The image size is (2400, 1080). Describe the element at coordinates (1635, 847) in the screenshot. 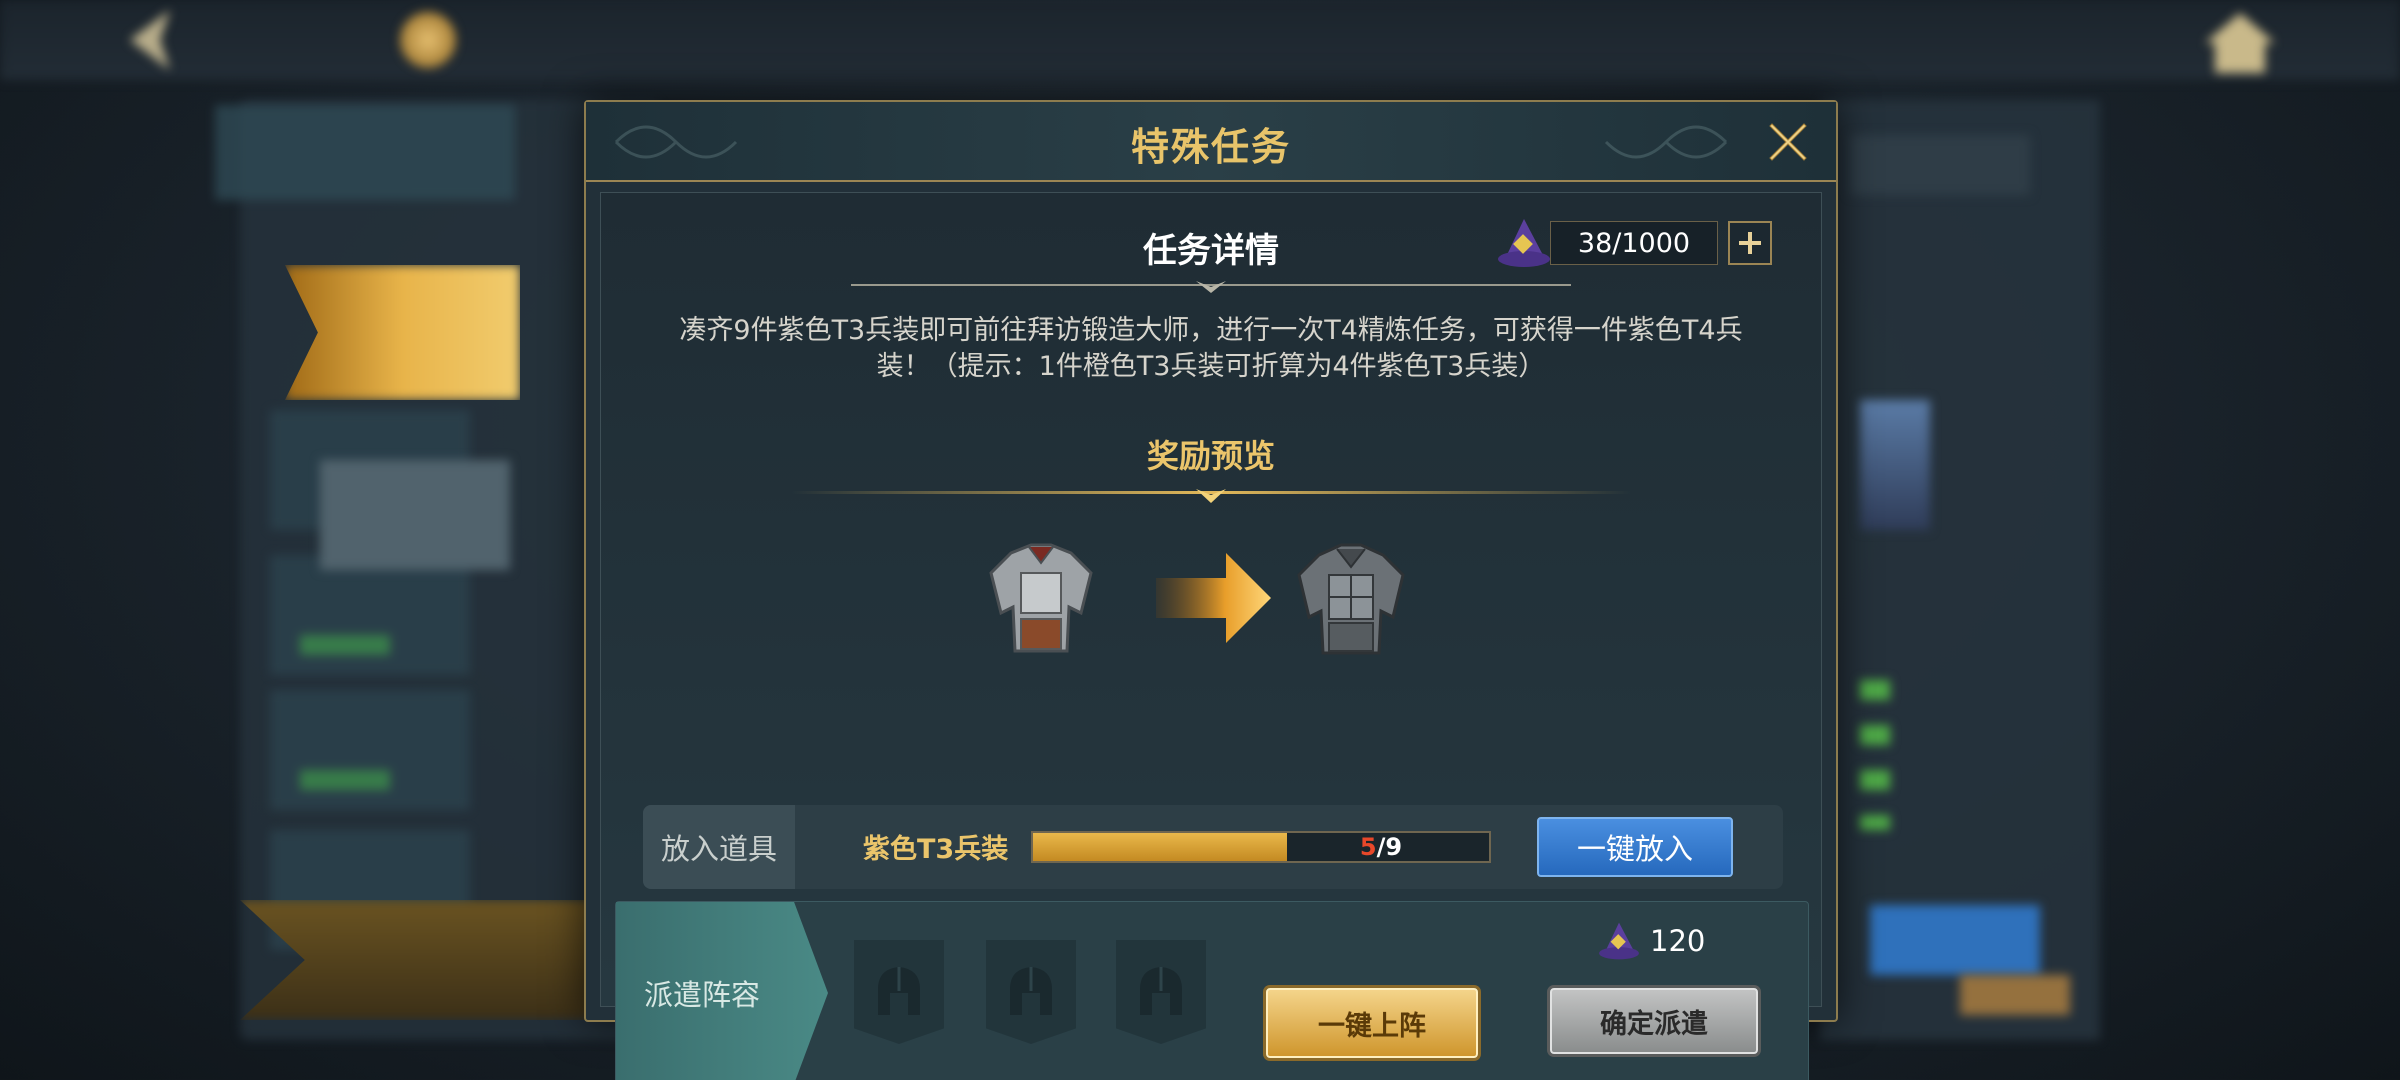

I see `one-click-put-button: 一键放入` at that location.